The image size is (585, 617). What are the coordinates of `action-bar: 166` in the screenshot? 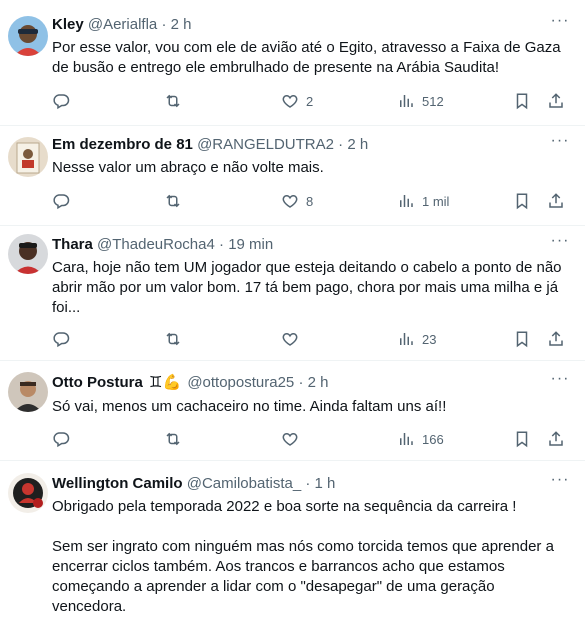 It's located at (312, 439).